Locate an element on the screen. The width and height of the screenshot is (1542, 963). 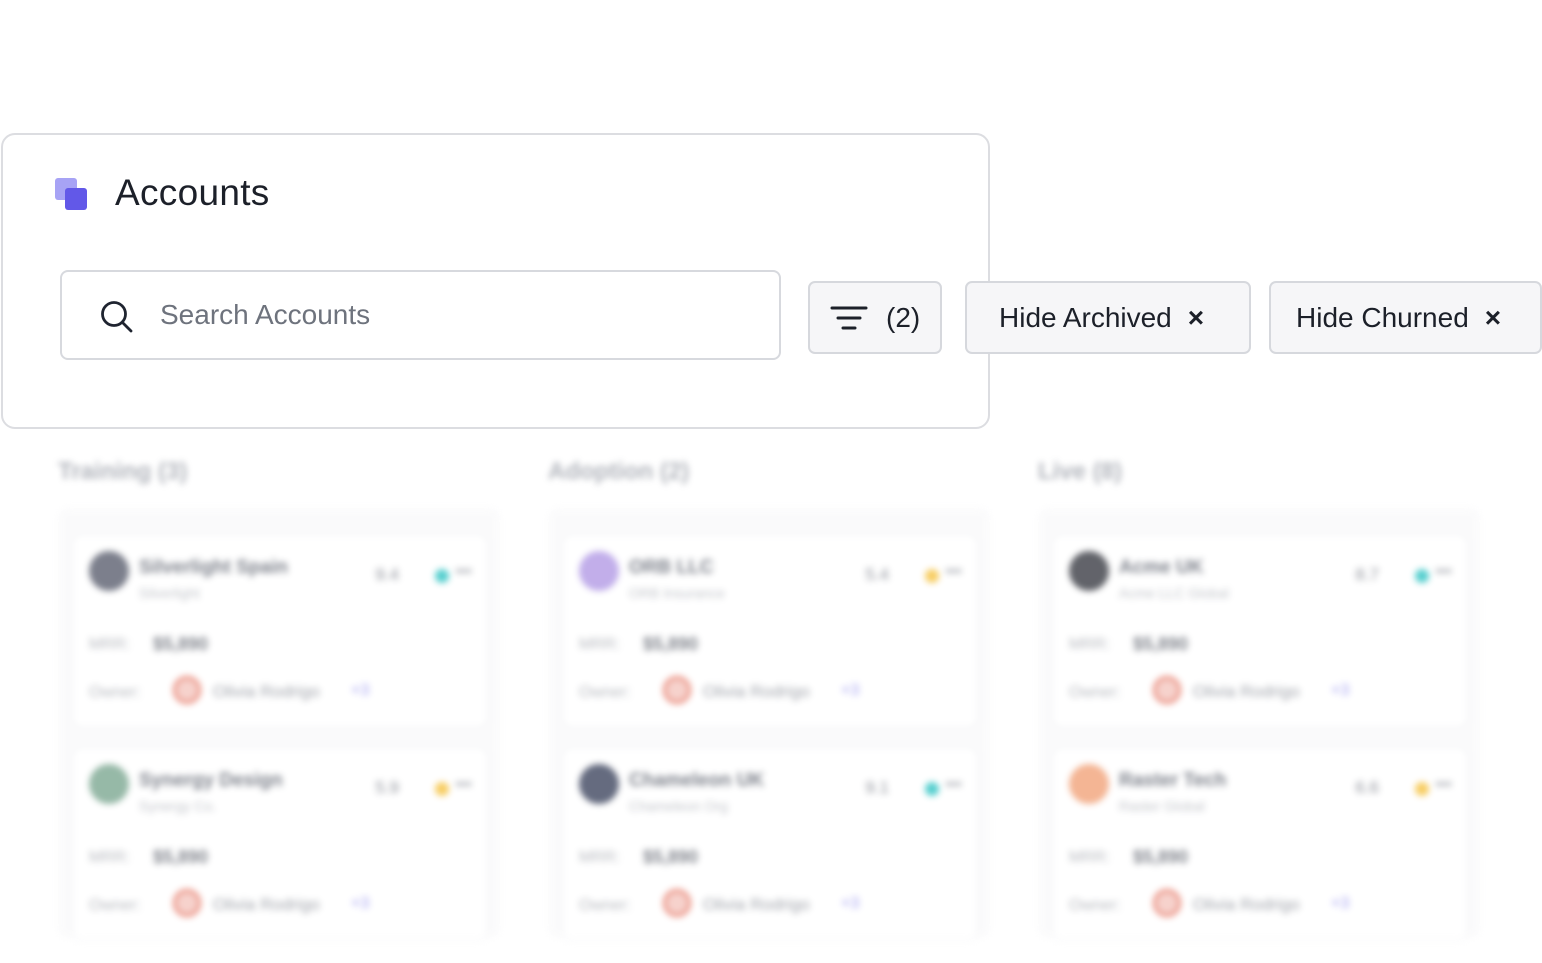
account-name: Synergy Design is located at coordinates (211, 780).